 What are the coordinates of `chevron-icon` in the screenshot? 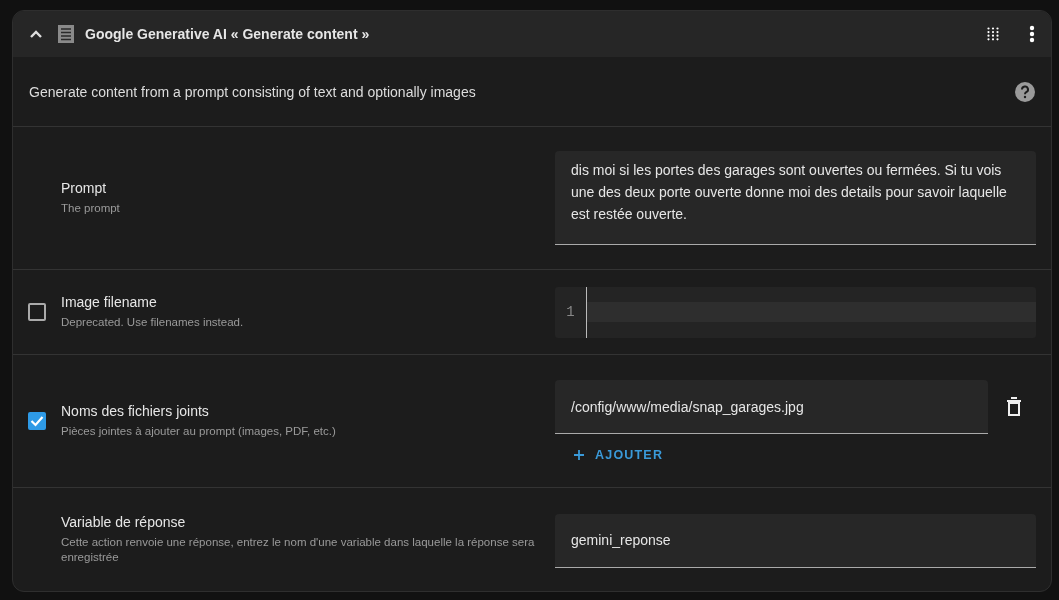 It's located at (36, 34).